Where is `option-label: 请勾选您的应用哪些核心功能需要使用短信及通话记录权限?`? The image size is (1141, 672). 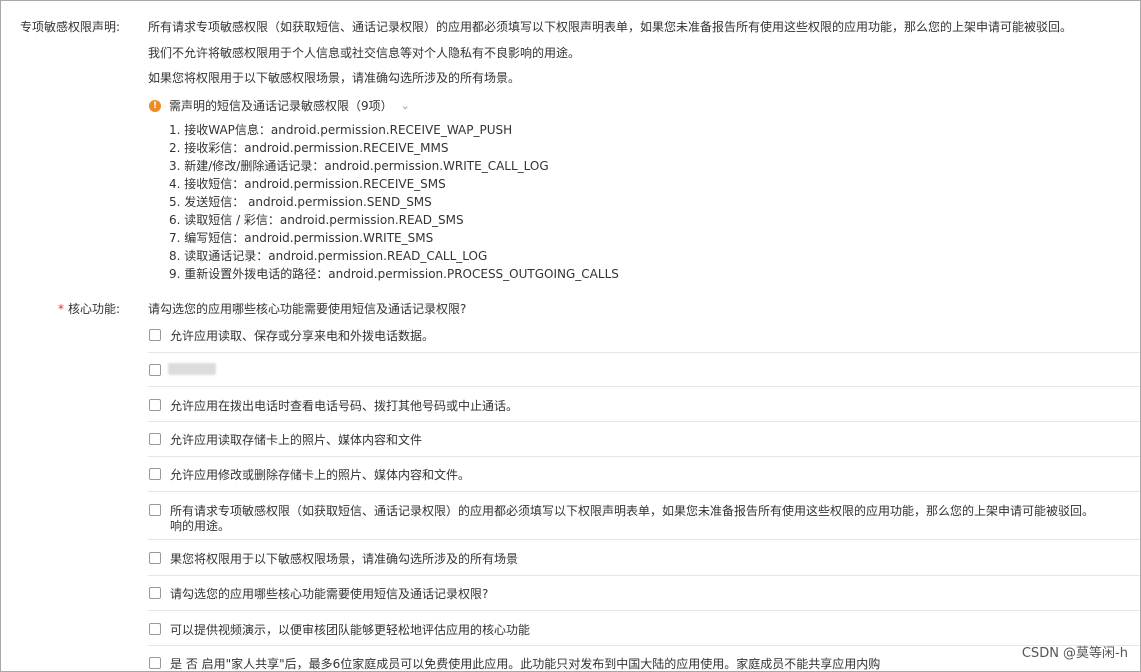 option-label: 请勾选您的应用哪些核心功能需要使用短信及通话记录权限? is located at coordinates (329, 594).